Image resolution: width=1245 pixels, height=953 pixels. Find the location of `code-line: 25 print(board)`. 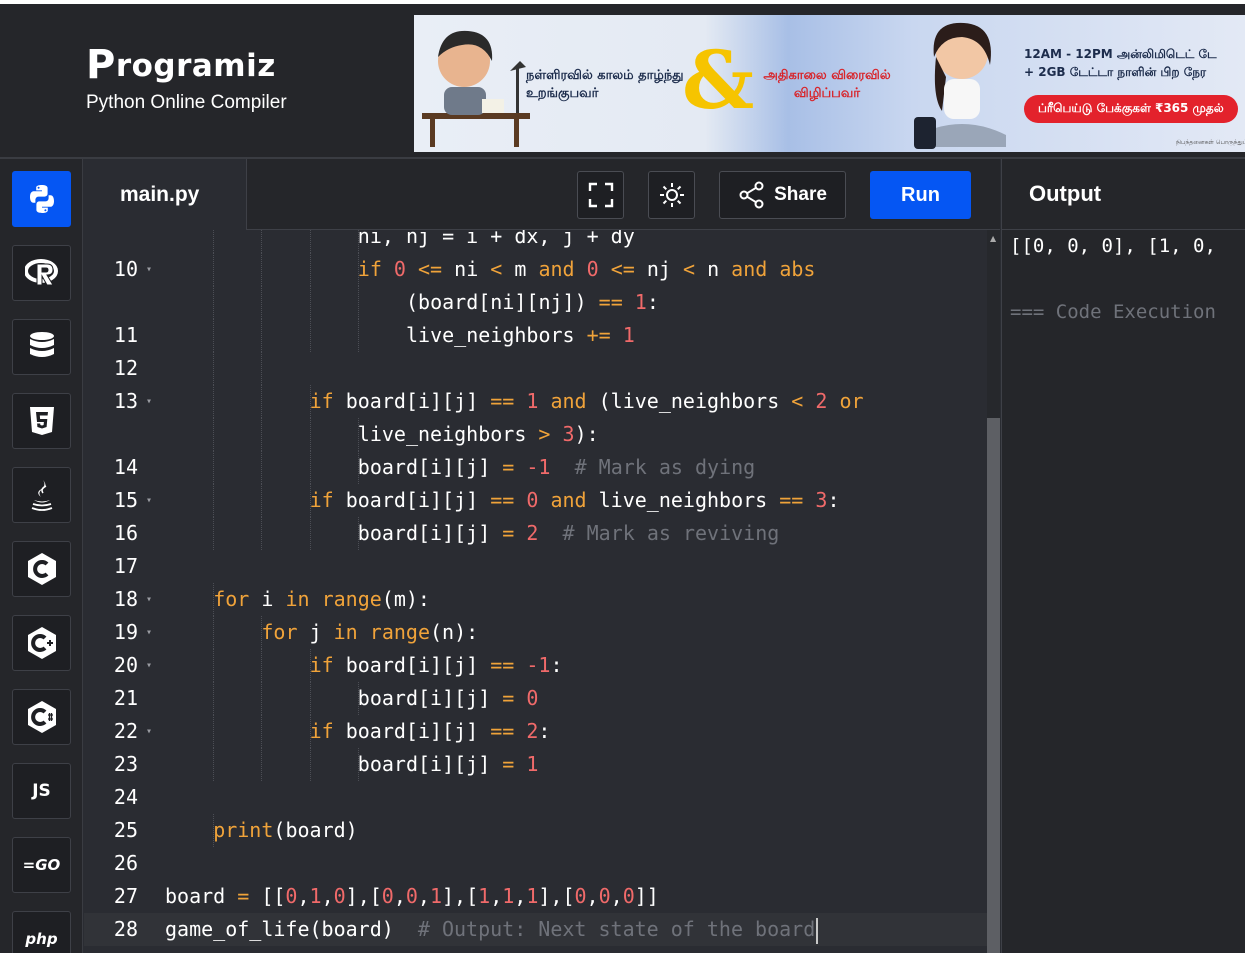

code-line: 25 print(board) is located at coordinates (535, 830).